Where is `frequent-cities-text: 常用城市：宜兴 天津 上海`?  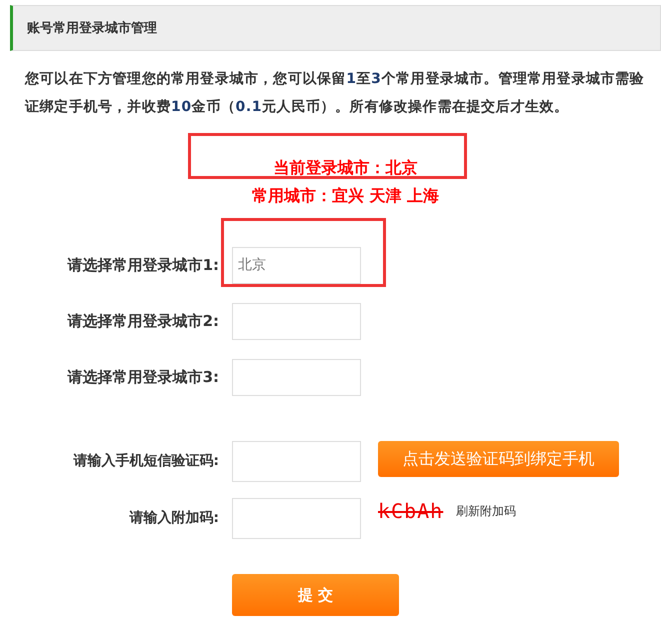 frequent-cities-text: 常用城市：宜兴 天津 上海 is located at coordinates (345, 196).